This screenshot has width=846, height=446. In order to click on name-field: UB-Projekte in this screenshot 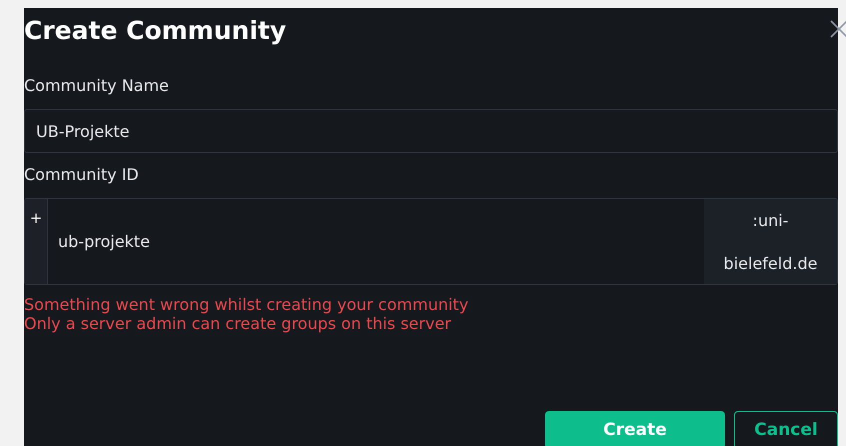, I will do `click(431, 131)`.